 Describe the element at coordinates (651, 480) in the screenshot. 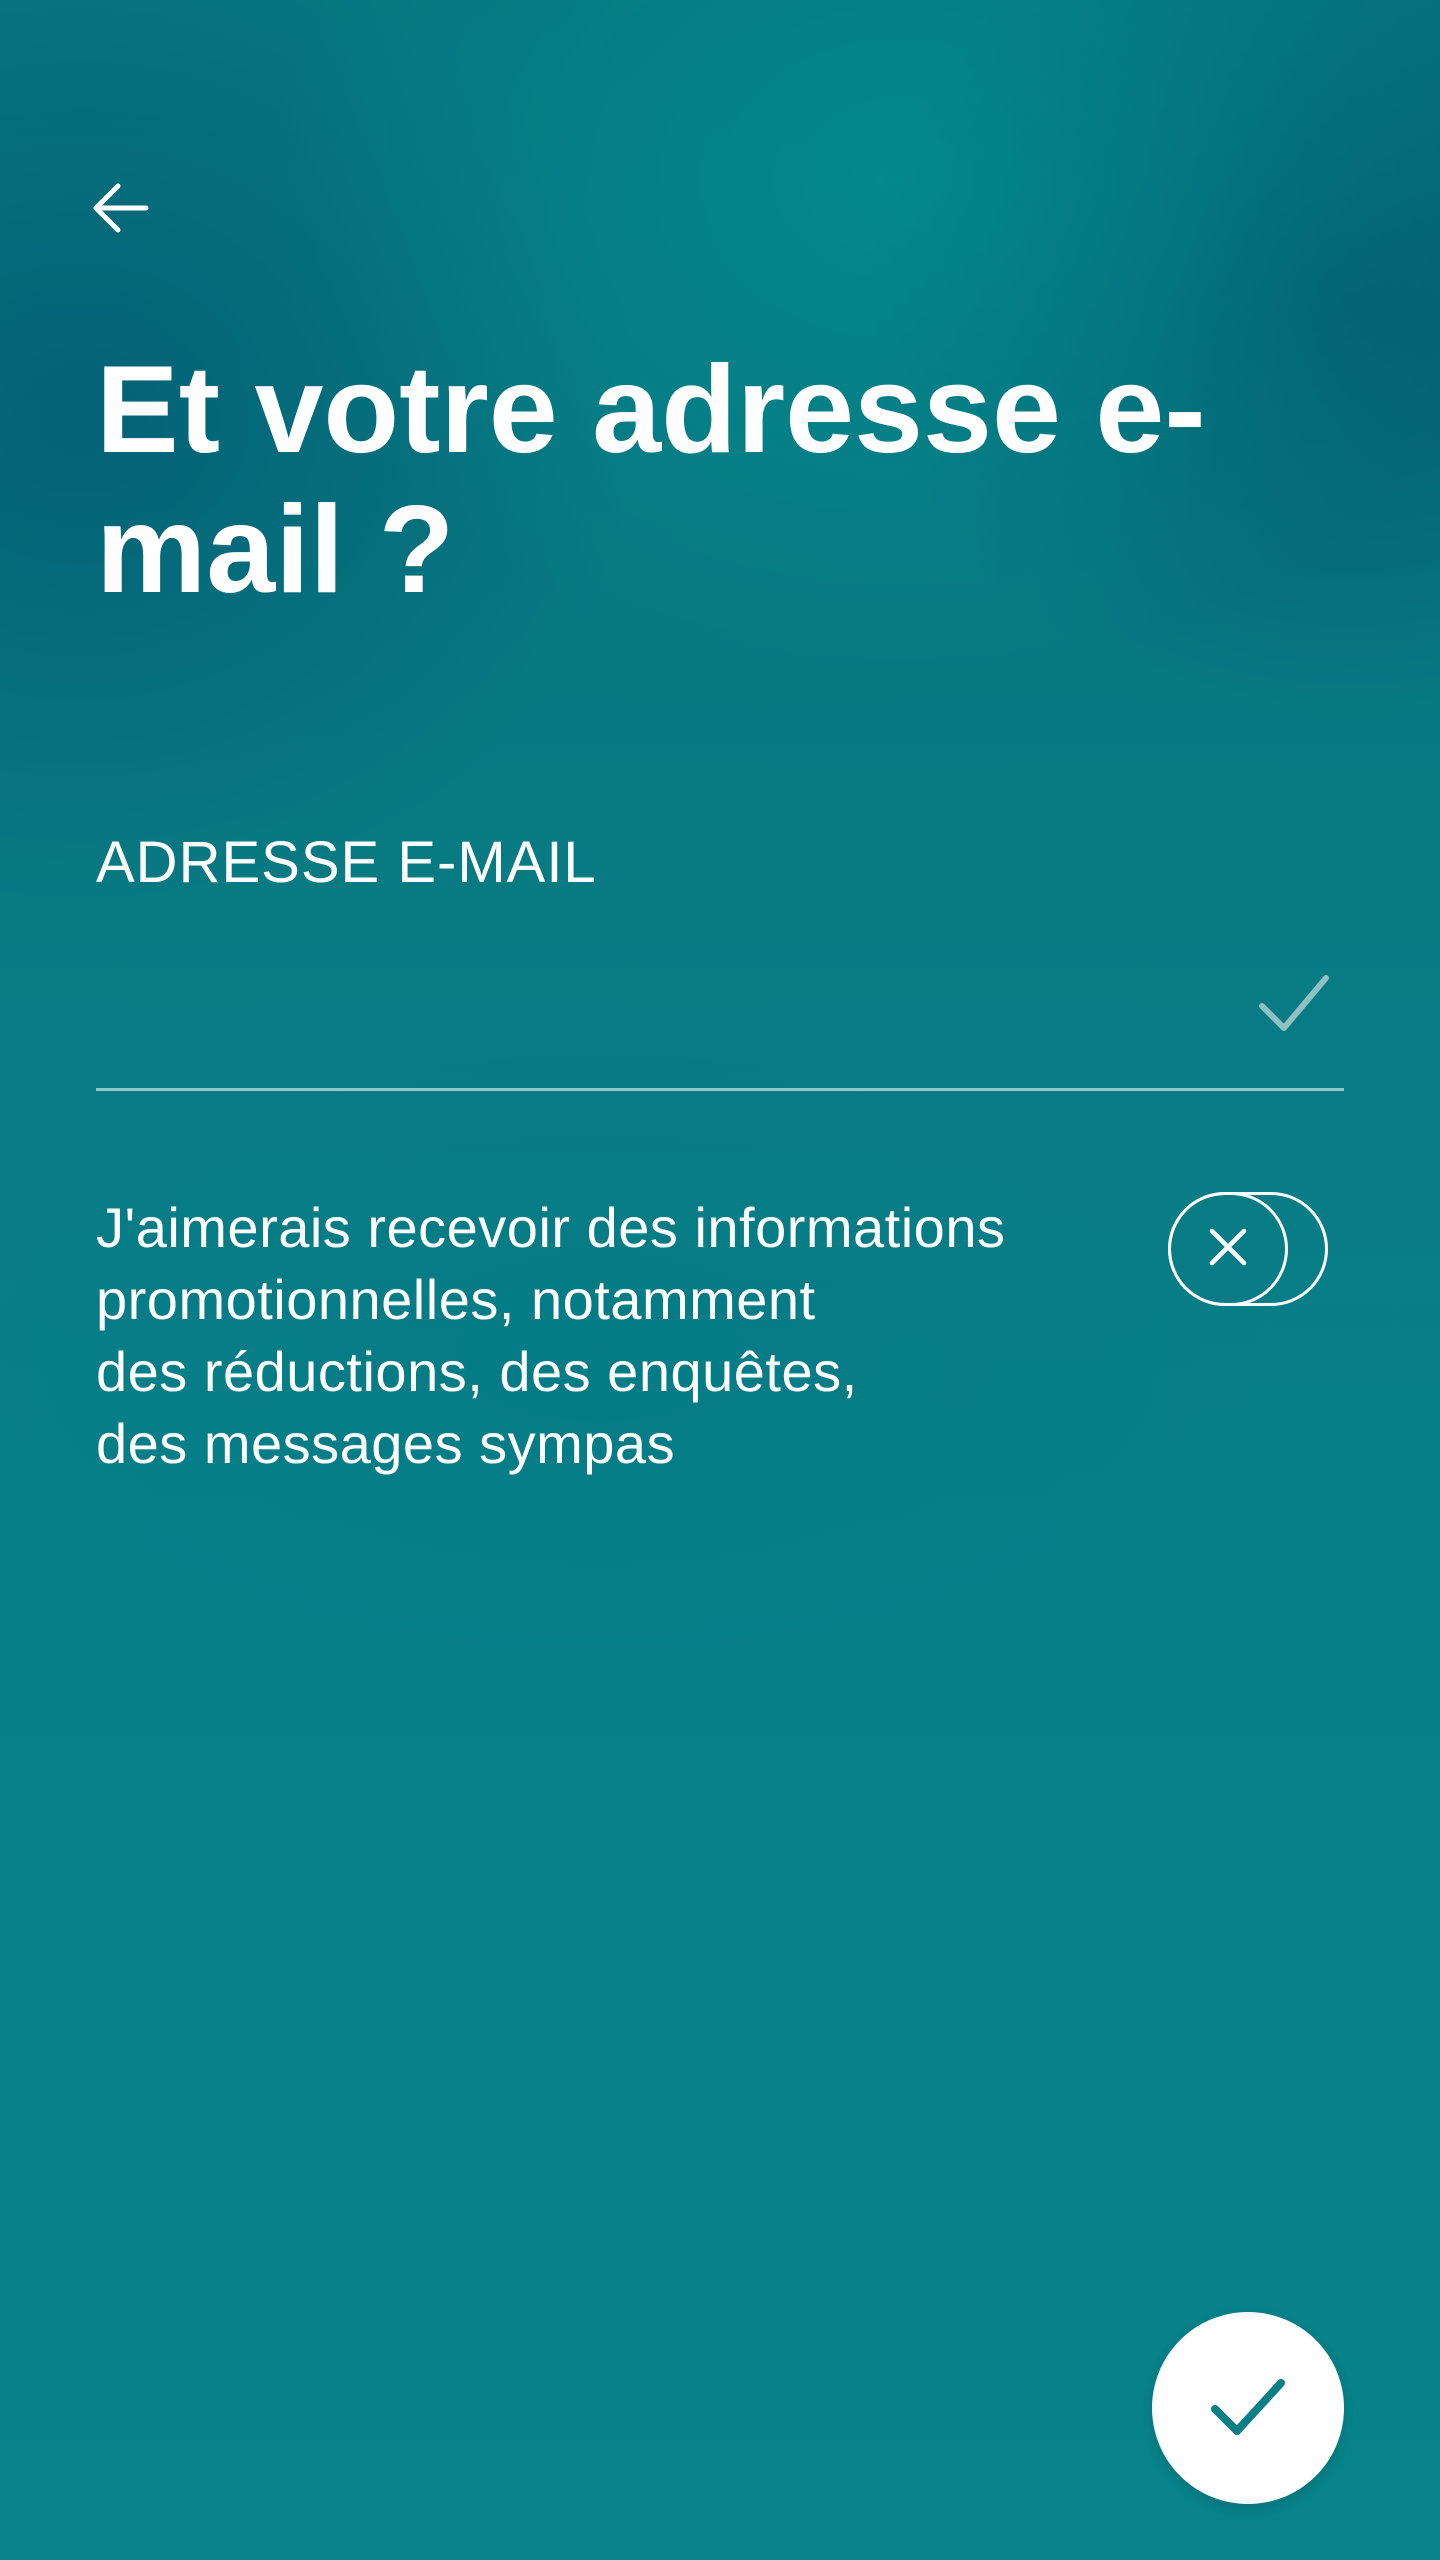

I see `page-title: Et votre adresse e- mail ?` at that location.